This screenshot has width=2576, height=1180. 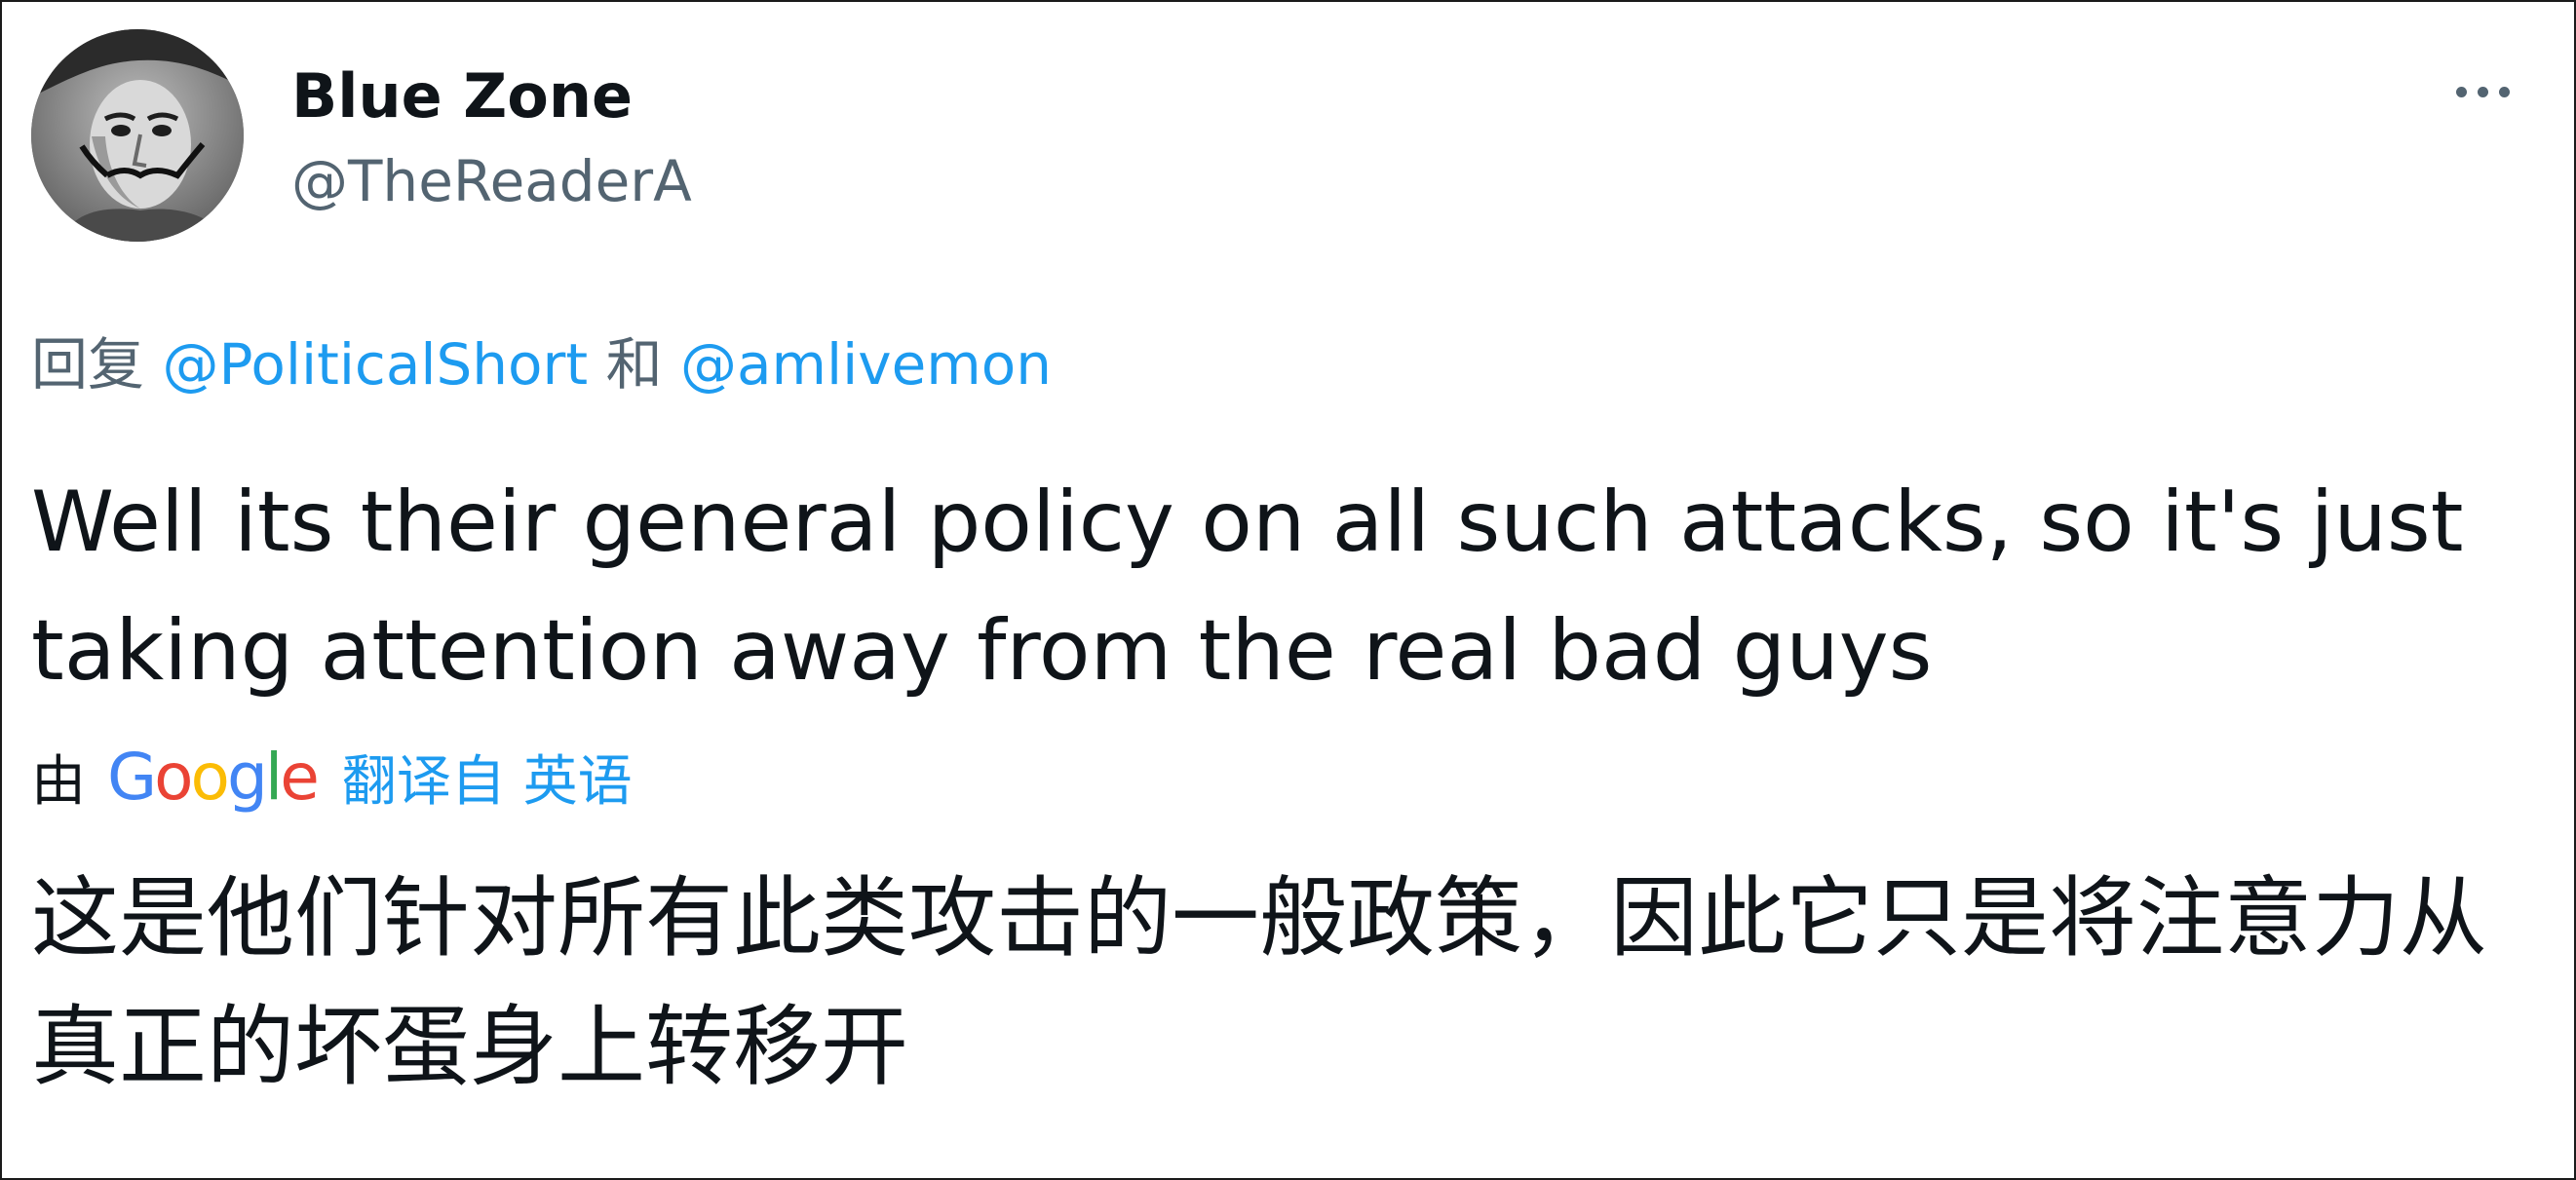 What do you see at coordinates (866, 364) in the screenshot?
I see `reply-mention-amlivemon: @amlivemon` at bounding box center [866, 364].